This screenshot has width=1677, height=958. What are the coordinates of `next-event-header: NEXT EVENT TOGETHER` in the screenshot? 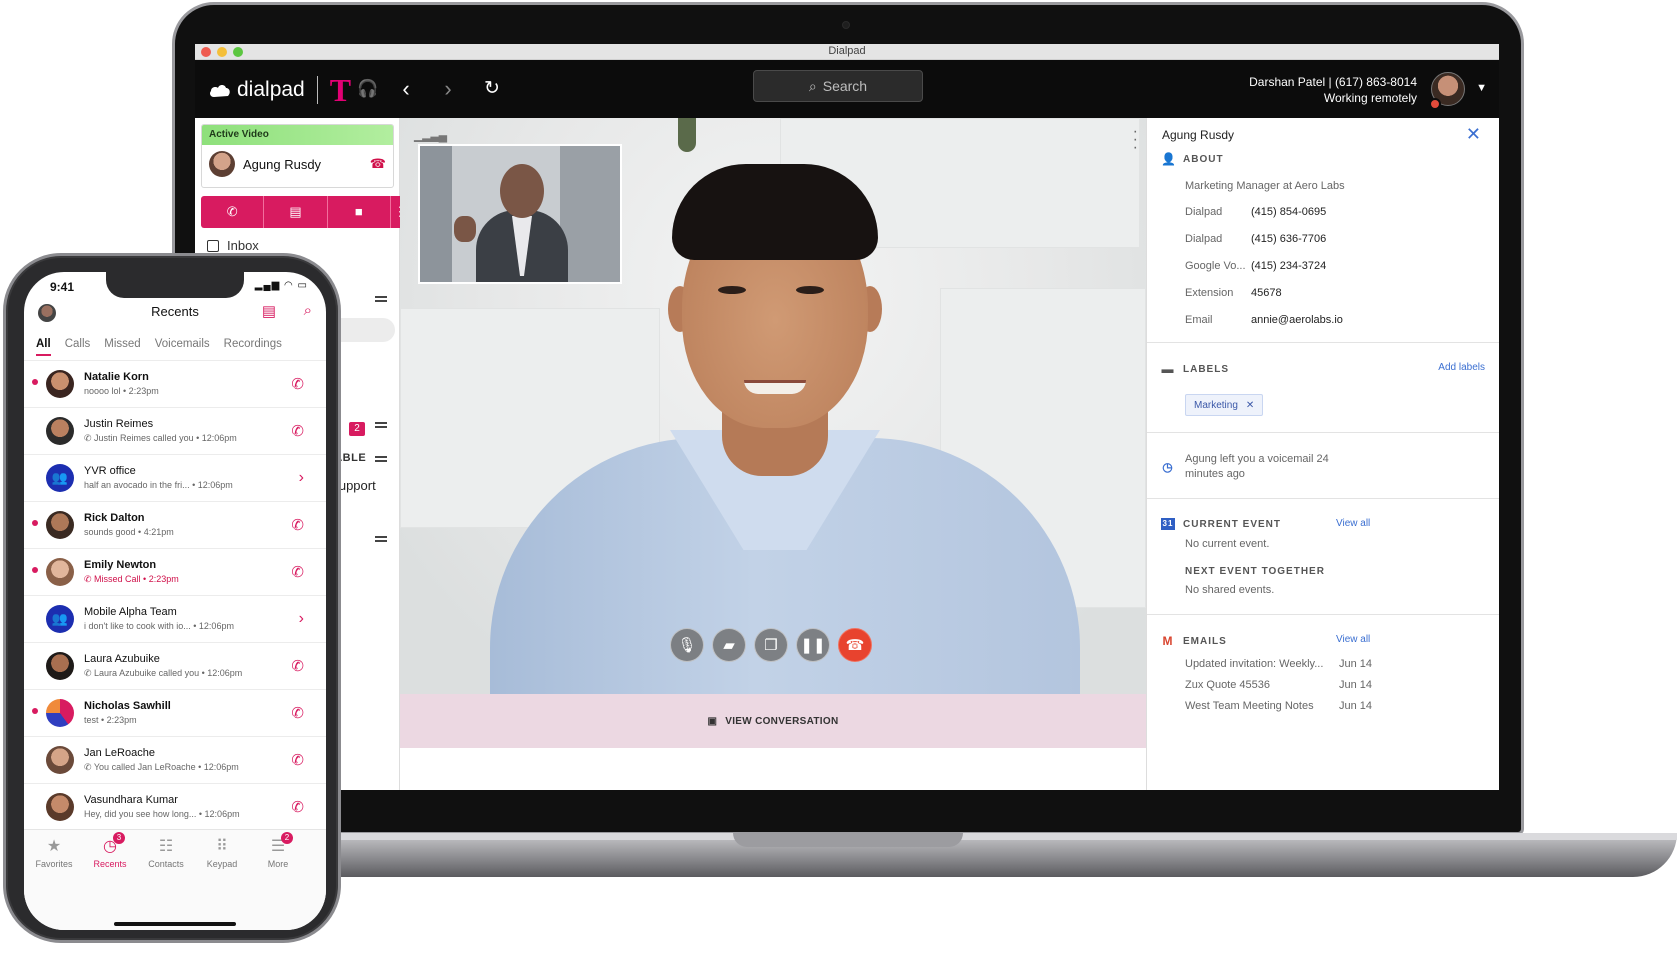 It's located at (1255, 571).